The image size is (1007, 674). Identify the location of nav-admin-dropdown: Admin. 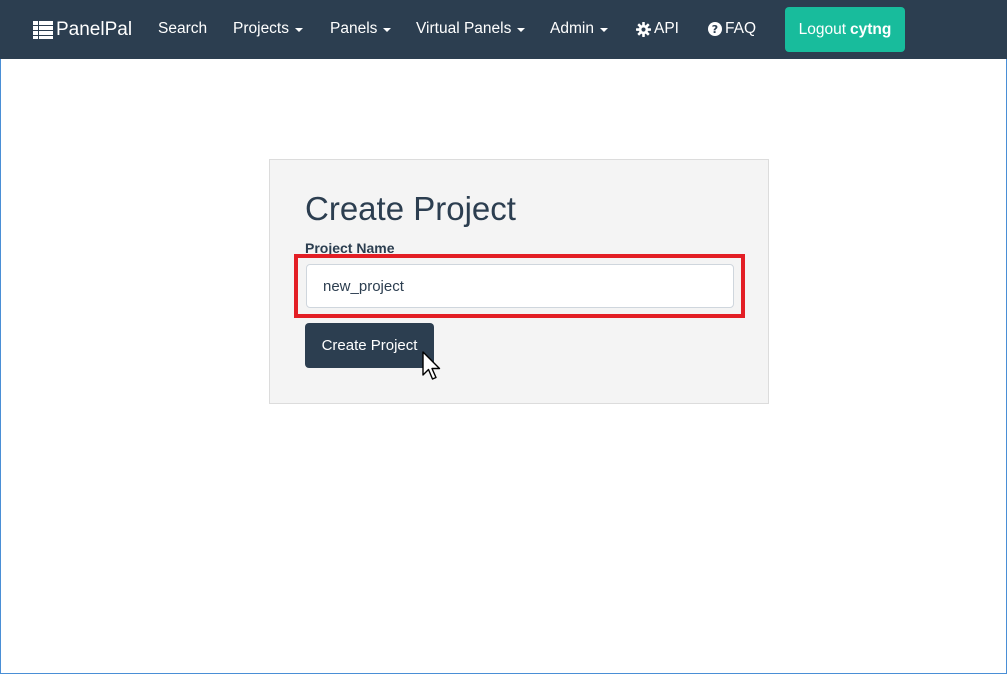
(579, 29).